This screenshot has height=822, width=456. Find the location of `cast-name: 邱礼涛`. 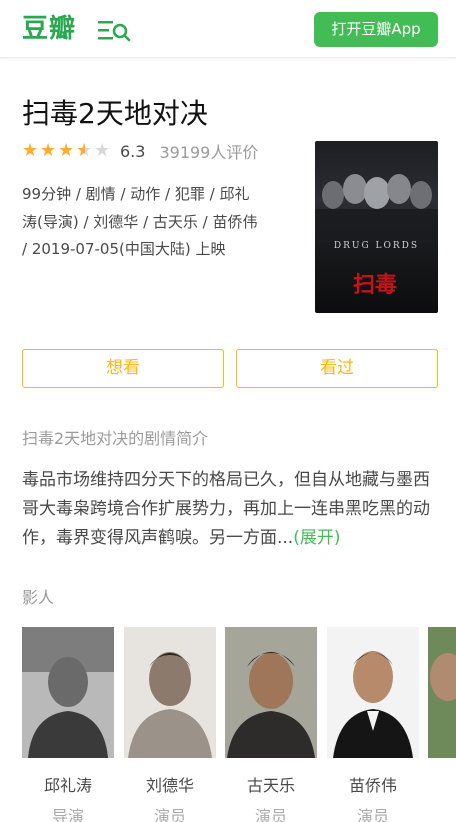

cast-name: 邱礼涛 is located at coordinates (67, 785).